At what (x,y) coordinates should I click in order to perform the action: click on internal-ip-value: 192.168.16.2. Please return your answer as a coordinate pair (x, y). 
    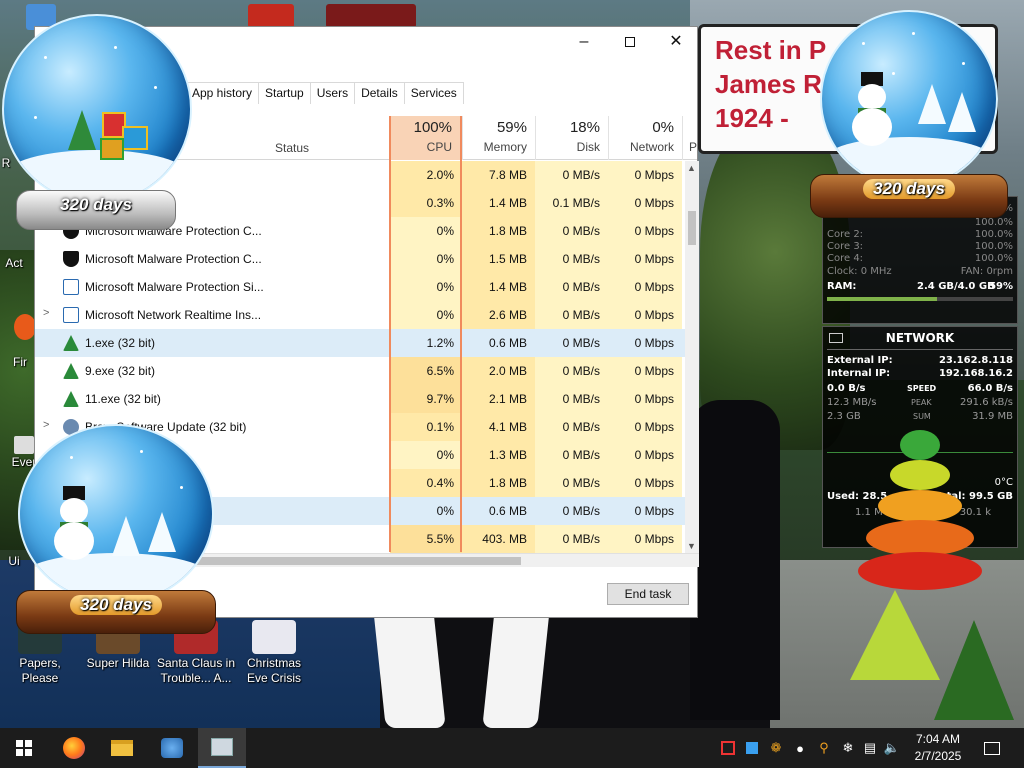
    Looking at the image, I should click on (975, 373).